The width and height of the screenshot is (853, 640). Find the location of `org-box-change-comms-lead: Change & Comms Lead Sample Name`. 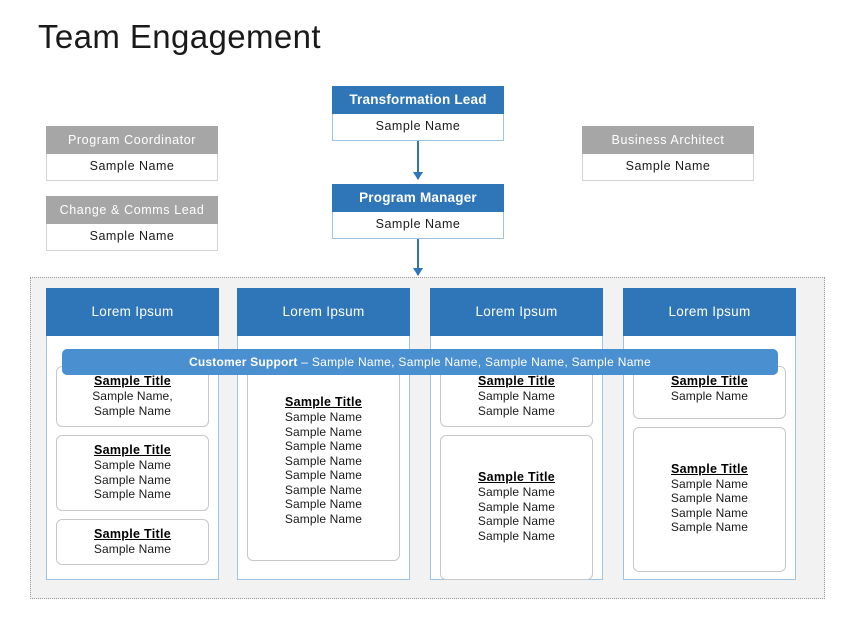

org-box-change-comms-lead: Change & Comms Lead Sample Name is located at coordinates (132, 223).